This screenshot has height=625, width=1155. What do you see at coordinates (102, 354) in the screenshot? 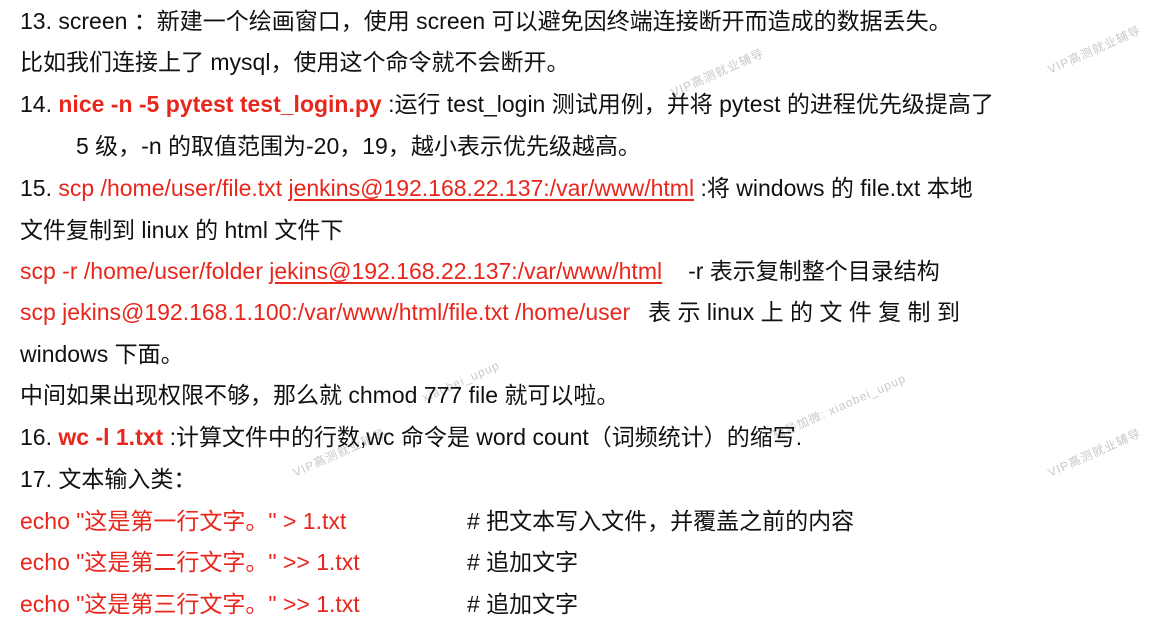
I see `item-15-download-line-2: windows 下面。` at bounding box center [102, 354].